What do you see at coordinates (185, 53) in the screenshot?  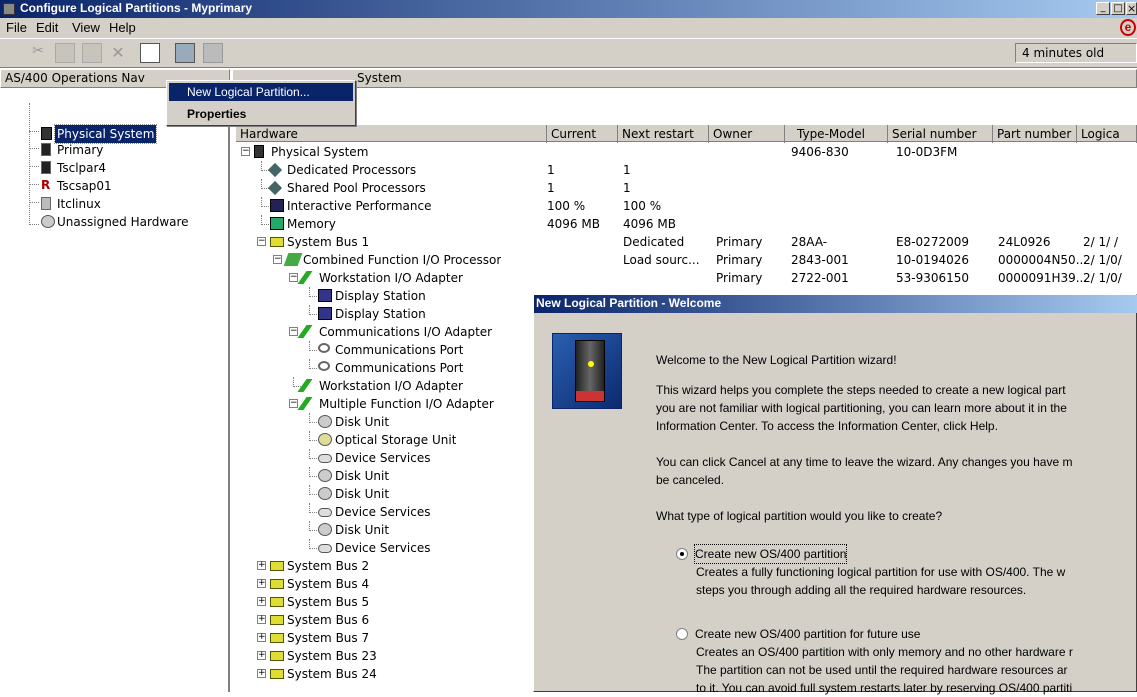 I see `view-icon` at bounding box center [185, 53].